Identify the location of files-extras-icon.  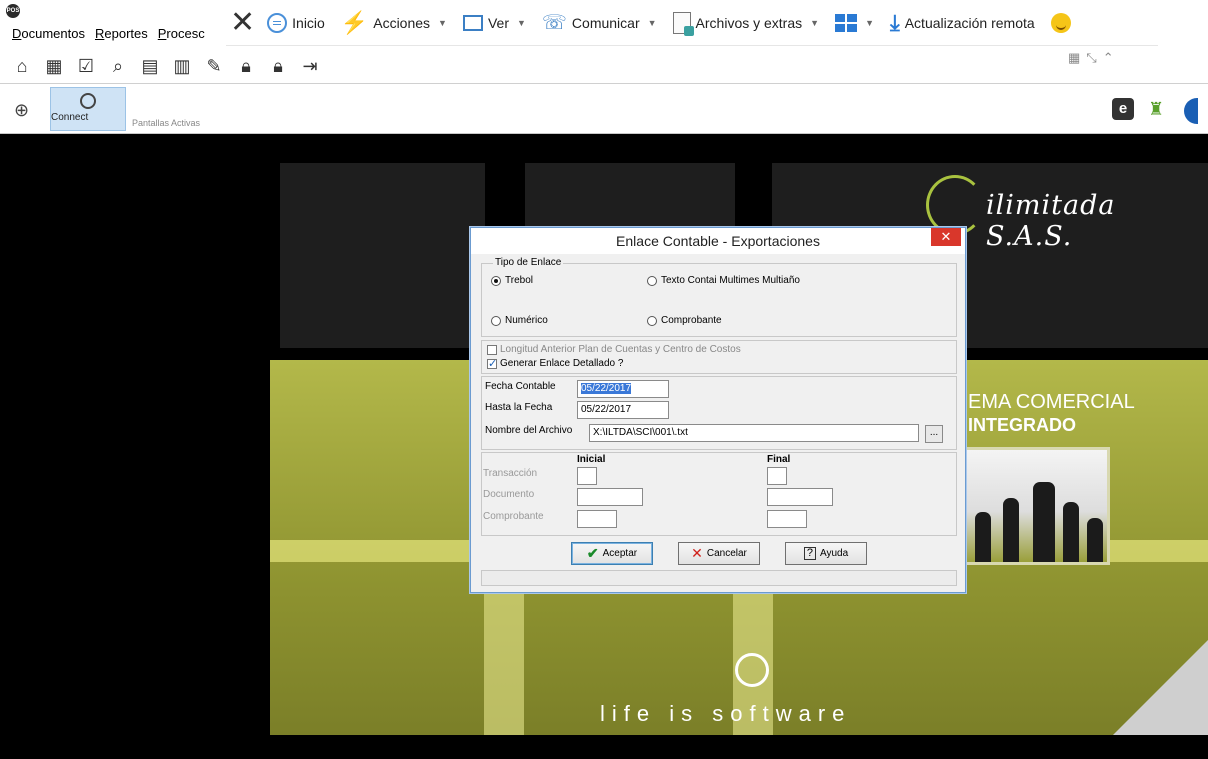
(683, 23).